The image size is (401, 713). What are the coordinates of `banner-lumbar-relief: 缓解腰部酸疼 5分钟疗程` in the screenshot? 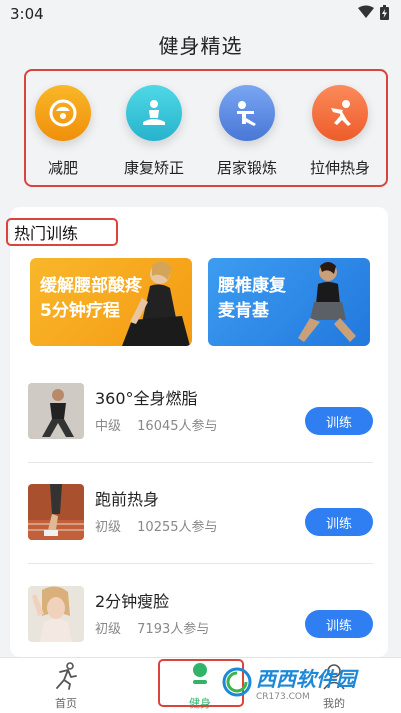 It's located at (111, 302).